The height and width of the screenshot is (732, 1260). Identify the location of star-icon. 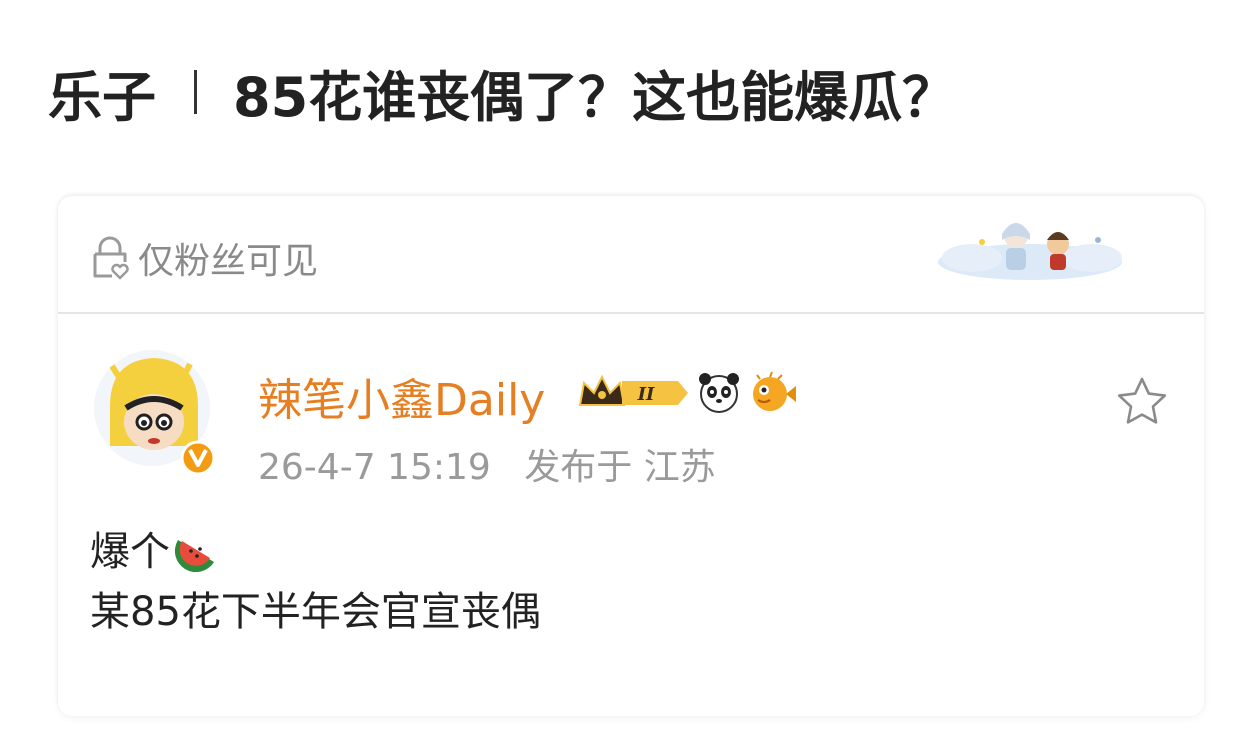
(1142, 402).